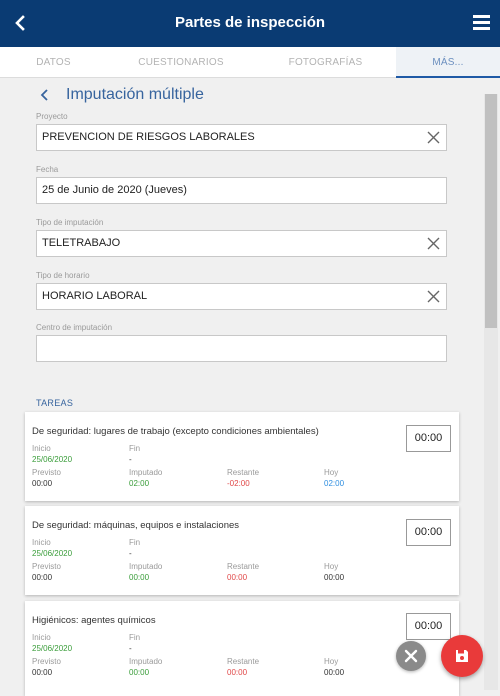 The image size is (500, 696). What do you see at coordinates (148, 137) in the screenshot?
I see `proyecto-value: PREVENCION DE RIESGOS LABORALES` at bounding box center [148, 137].